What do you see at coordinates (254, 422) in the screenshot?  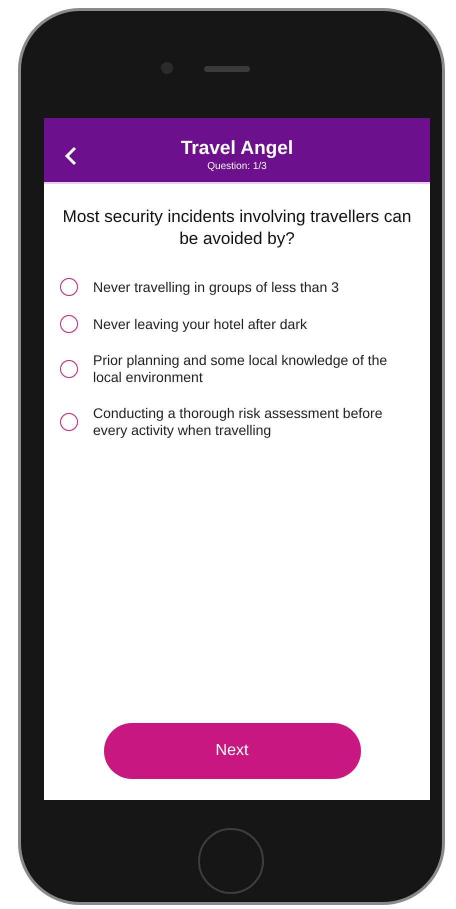 I see `option-label: Conducting a thorough risk assessment before every activity when travelling` at bounding box center [254, 422].